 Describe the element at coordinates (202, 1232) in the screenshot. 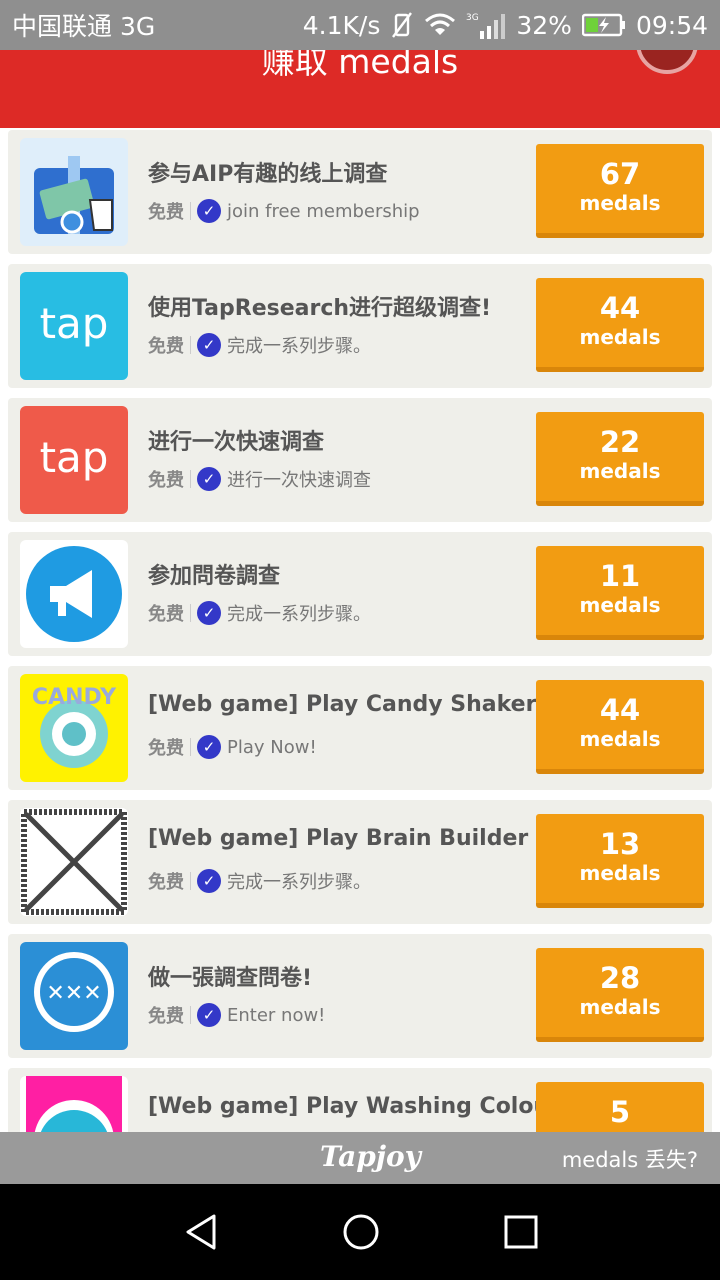

I see `back-icon` at that location.